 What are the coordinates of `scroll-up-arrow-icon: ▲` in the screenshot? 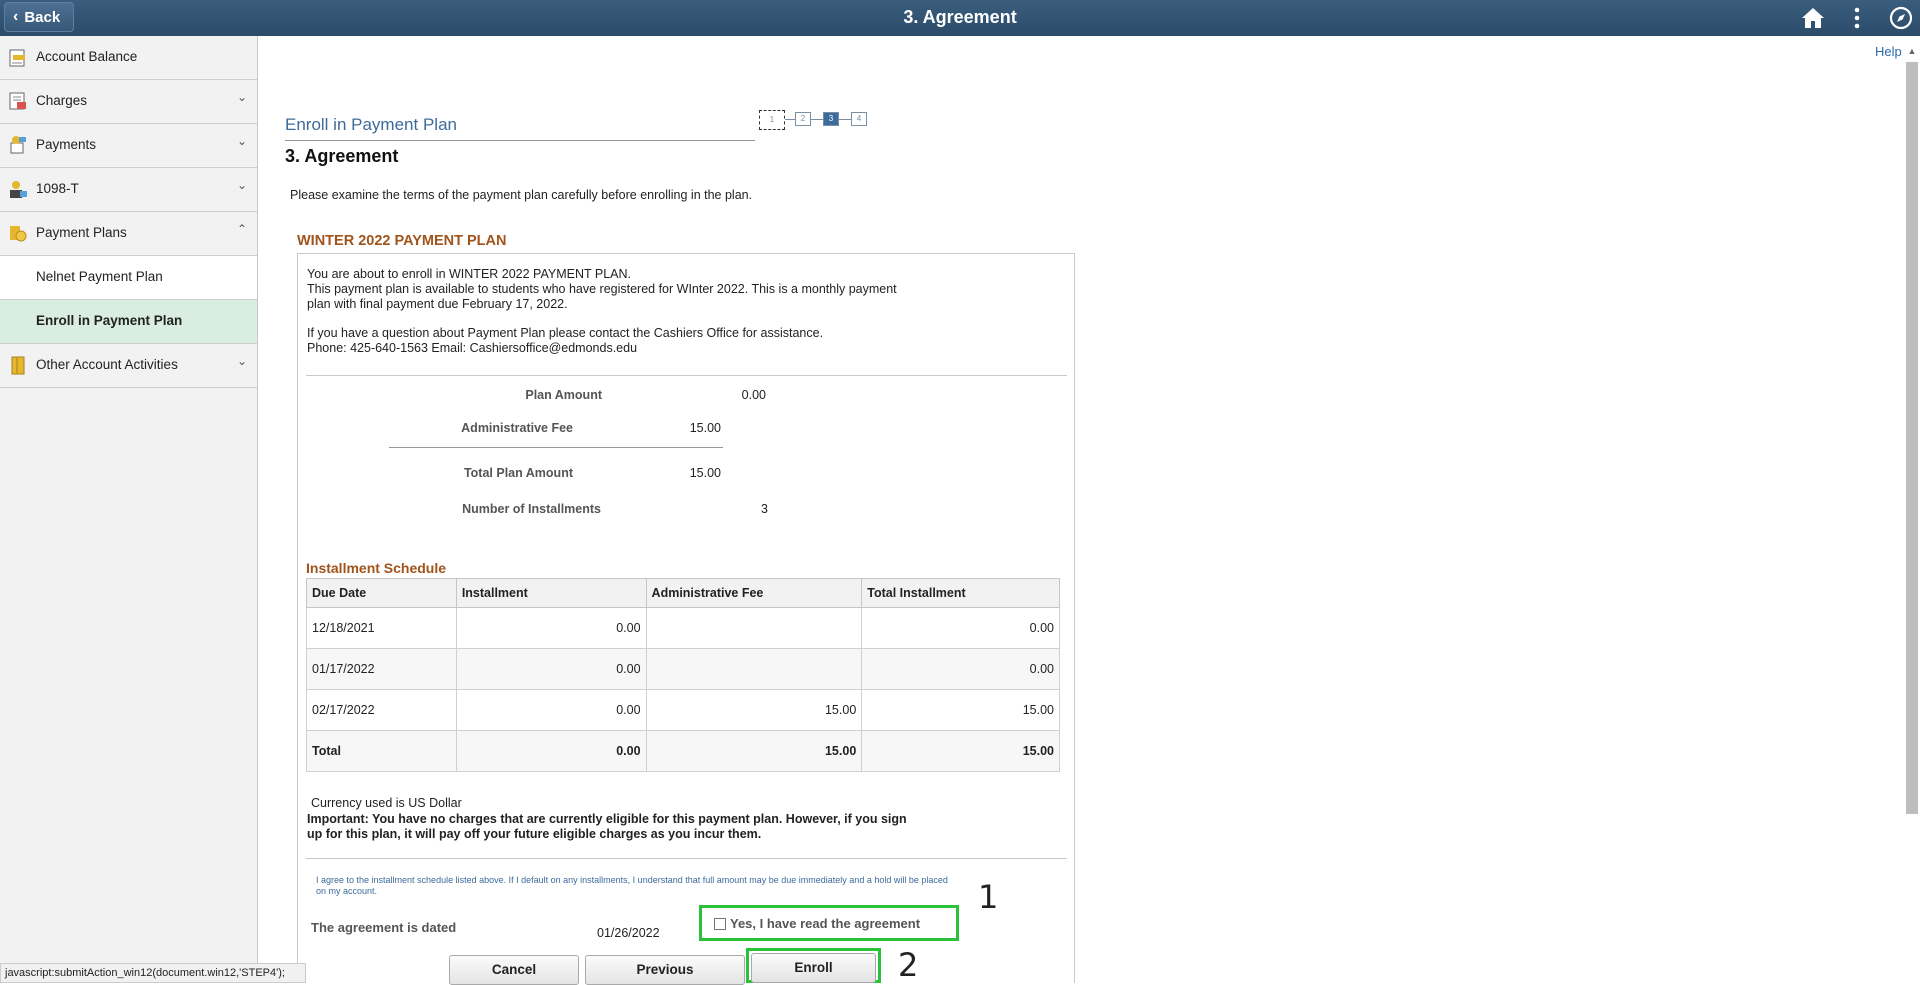 It's located at (1912, 52).